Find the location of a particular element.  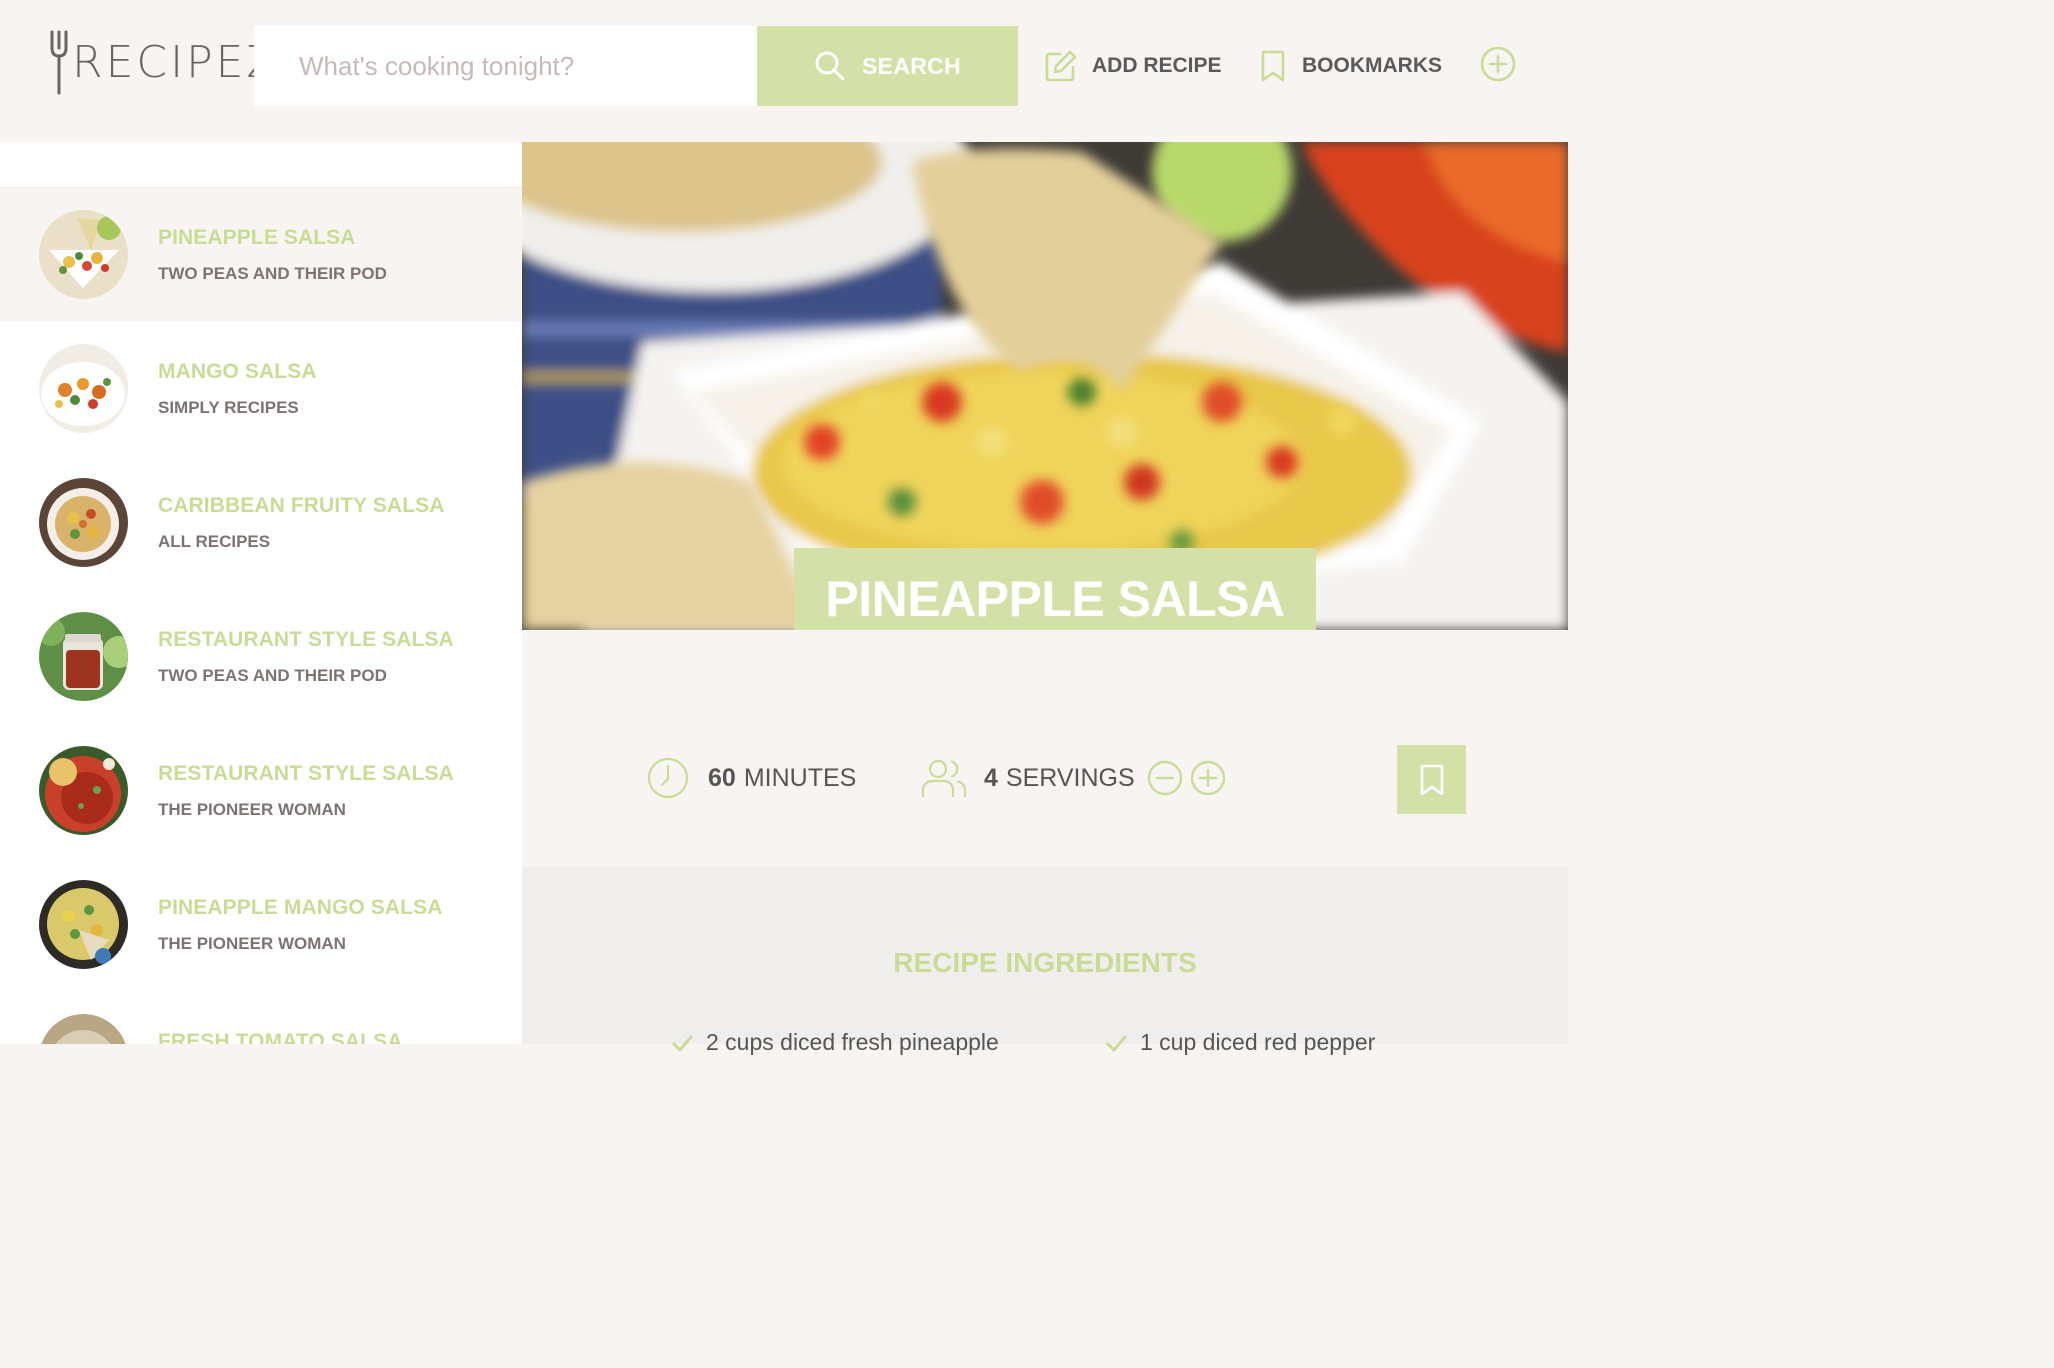

logo: RECIPEZ is located at coordinates (164, 63).